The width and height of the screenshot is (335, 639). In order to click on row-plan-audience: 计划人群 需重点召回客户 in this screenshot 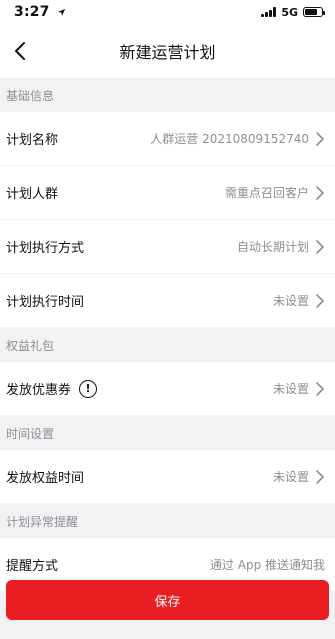, I will do `click(167, 193)`.